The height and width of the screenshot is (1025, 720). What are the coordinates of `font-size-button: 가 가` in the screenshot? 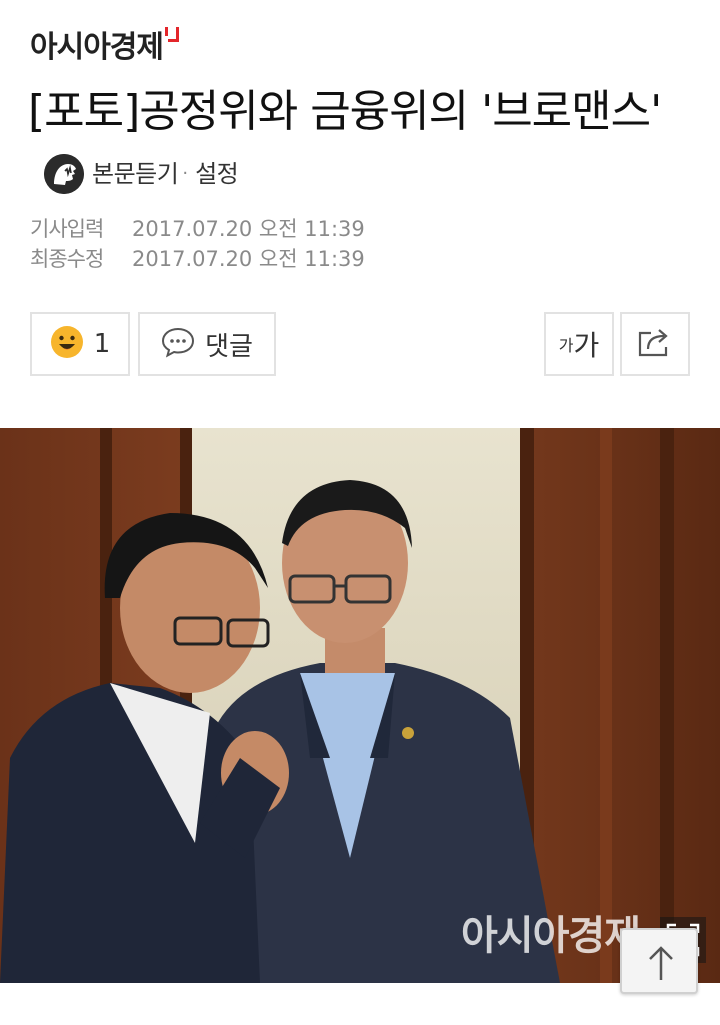 It's located at (579, 344).